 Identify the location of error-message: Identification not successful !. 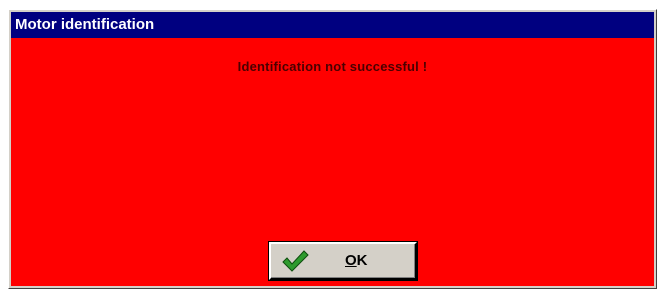
(332, 66).